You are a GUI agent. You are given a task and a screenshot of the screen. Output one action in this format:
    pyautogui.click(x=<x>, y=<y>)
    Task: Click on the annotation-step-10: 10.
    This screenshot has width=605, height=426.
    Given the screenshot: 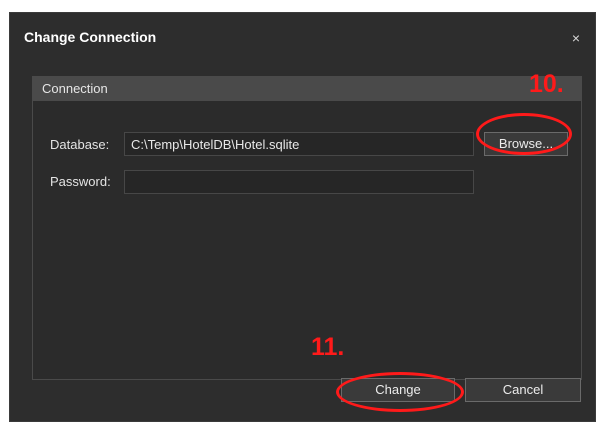 What is the action you would take?
    pyautogui.click(x=546, y=84)
    